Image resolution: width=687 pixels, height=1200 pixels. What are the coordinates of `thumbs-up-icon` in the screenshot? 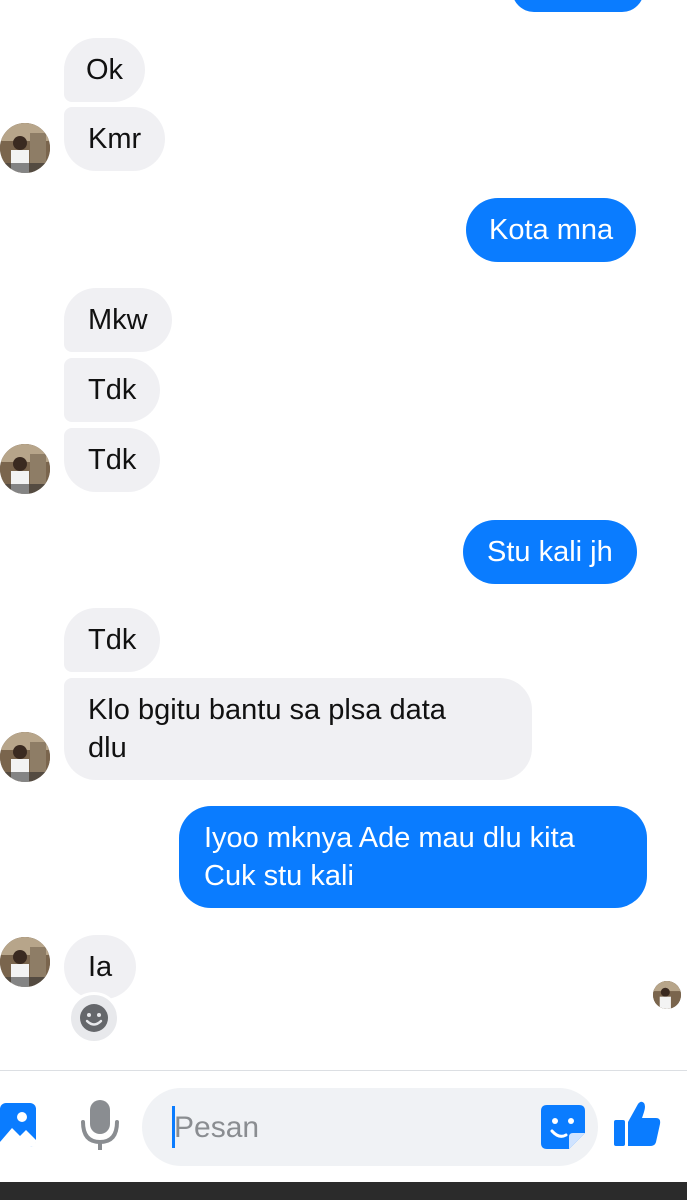 It's located at (637, 1123).